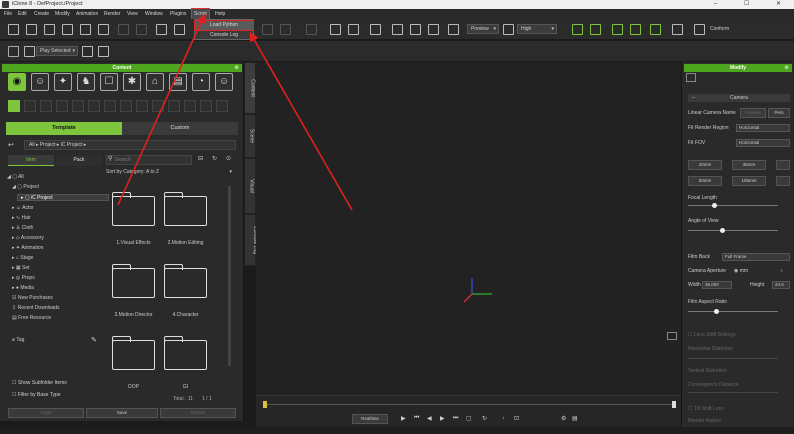 Image resolution: width=794 pixels, height=434 pixels. What do you see at coordinates (46, 413) in the screenshot?
I see `apply-button: Apply` at bounding box center [46, 413].